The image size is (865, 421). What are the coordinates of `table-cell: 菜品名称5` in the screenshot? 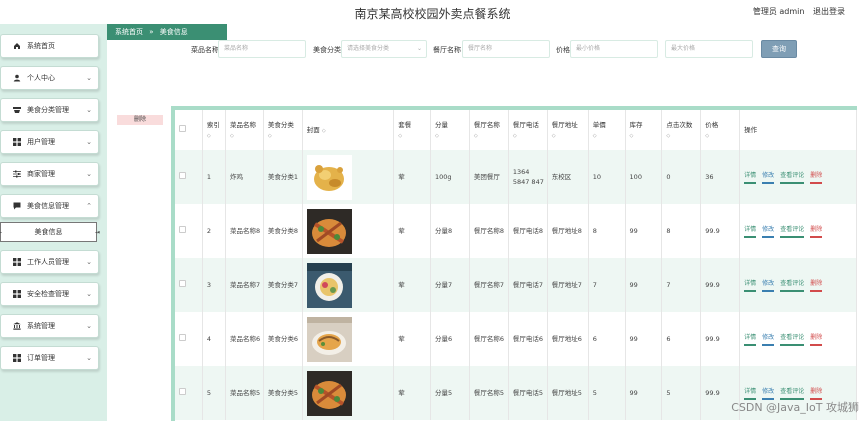 It's located at (244, 393).